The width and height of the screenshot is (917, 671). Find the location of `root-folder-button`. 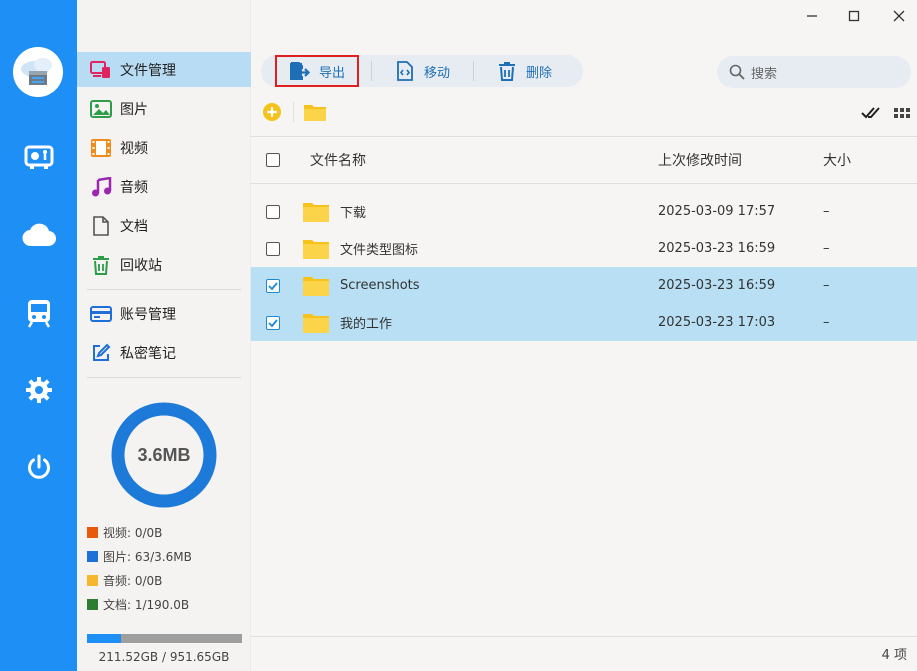

root-folder-button is located at coordinates (315, 112).